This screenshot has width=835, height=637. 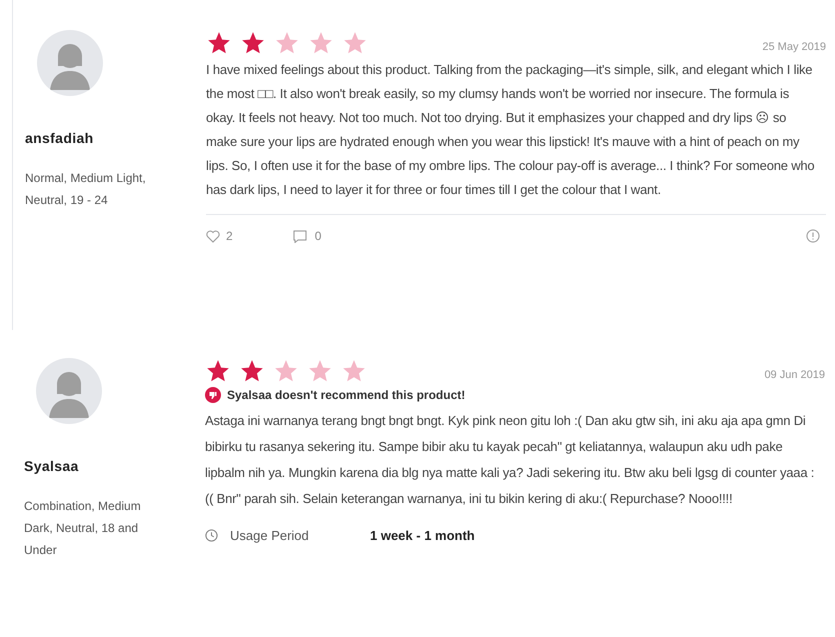 What do you see at coordinates (52, 466) in the screenshot?
I see `username: Syalsaa` at bounding box center [52, 466].